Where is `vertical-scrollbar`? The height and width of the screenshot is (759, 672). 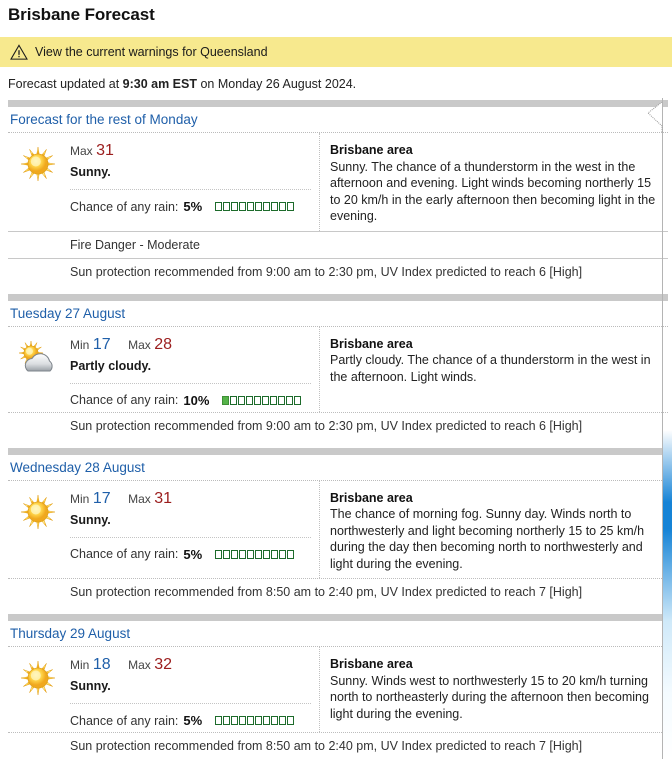
vertical-scrollbar is located at coordinates (667, 594).